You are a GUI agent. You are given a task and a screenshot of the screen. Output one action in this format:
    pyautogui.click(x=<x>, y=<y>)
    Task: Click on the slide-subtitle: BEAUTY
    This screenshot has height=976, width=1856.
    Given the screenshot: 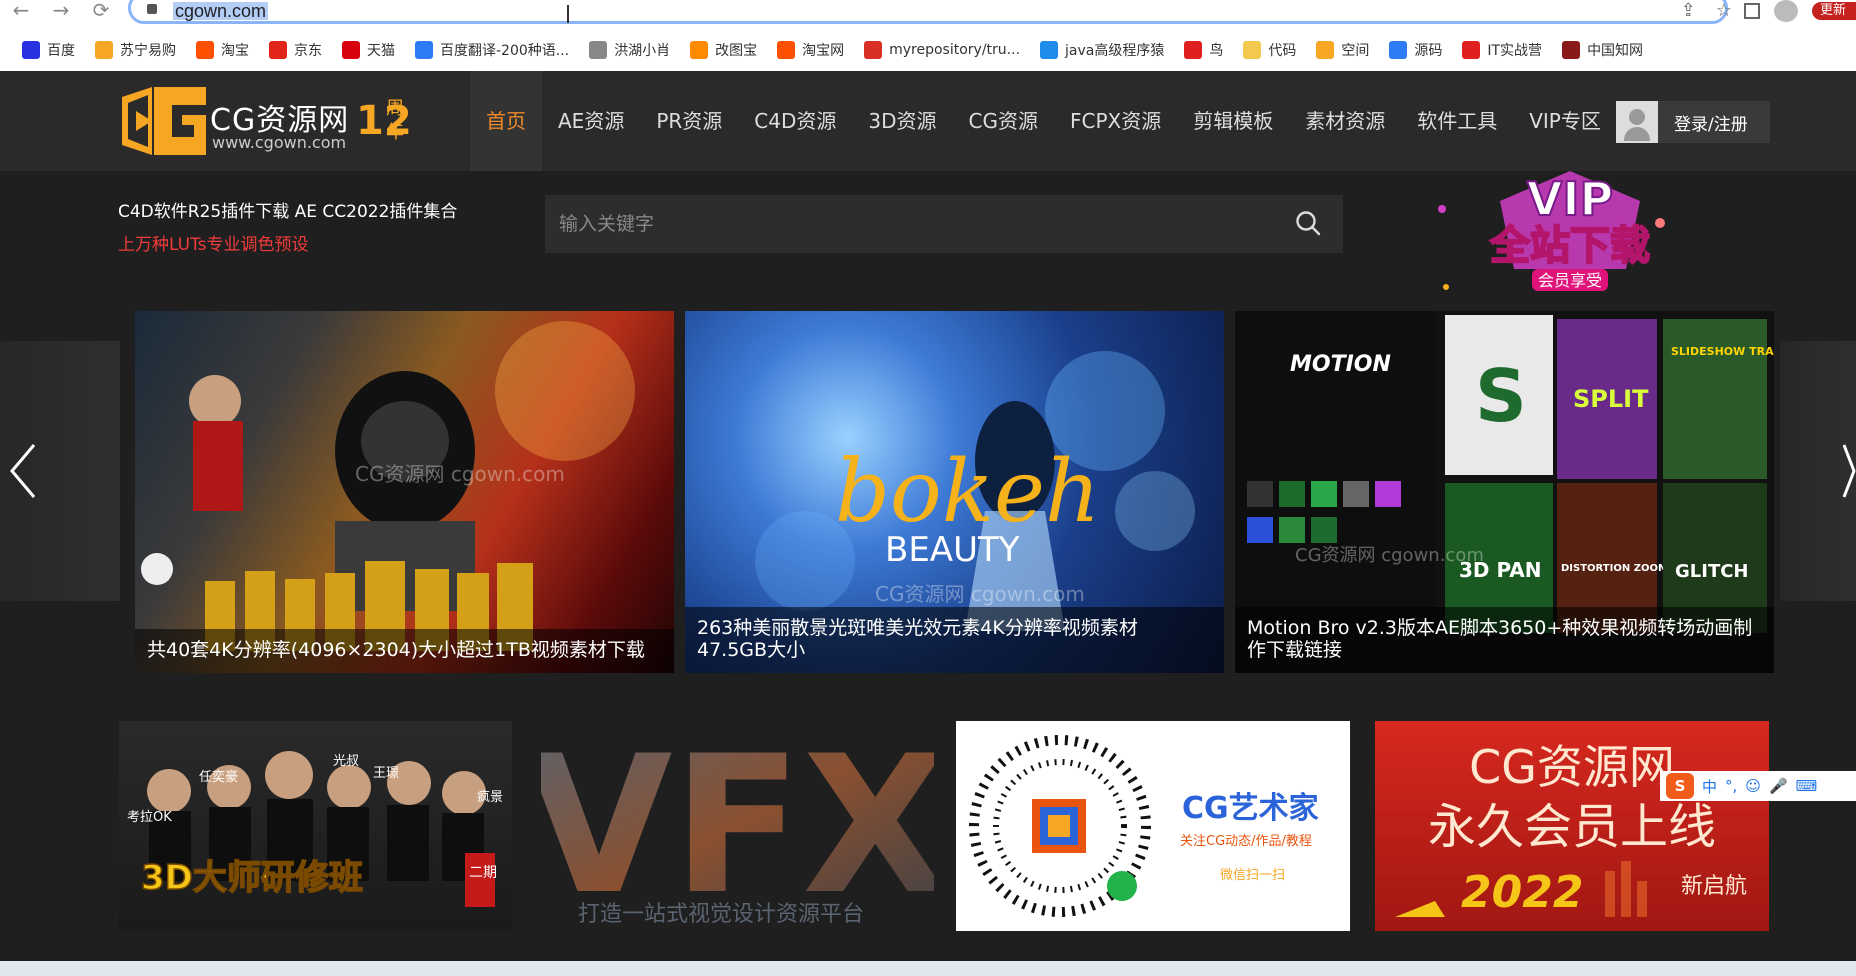 What is the action you would take?
    pyautogui.click(x=952, y=550)
    